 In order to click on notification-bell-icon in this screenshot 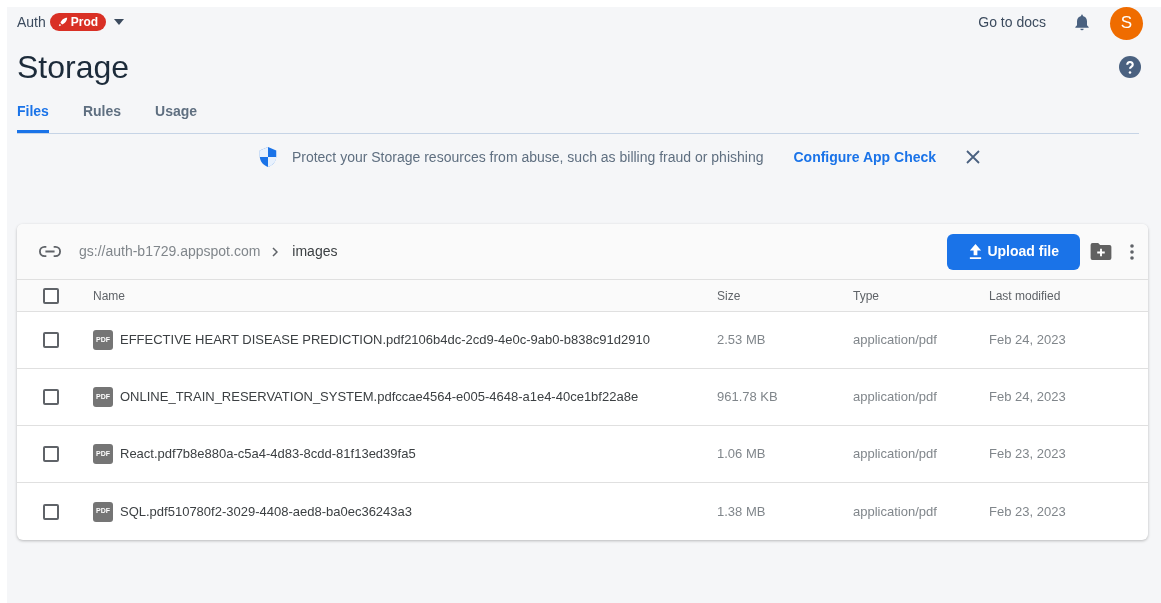, I will do `click(1082, 22)`.